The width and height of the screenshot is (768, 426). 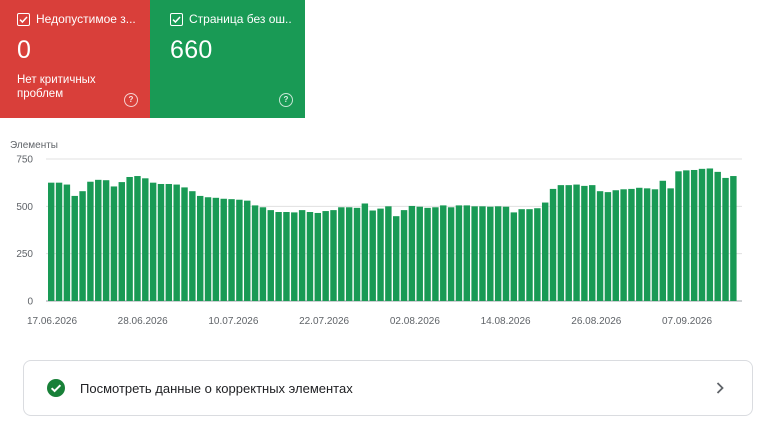 I want to click on view-valid-items-text: Посмотреть данные о корректных элементах, so click(x=216, y=388).